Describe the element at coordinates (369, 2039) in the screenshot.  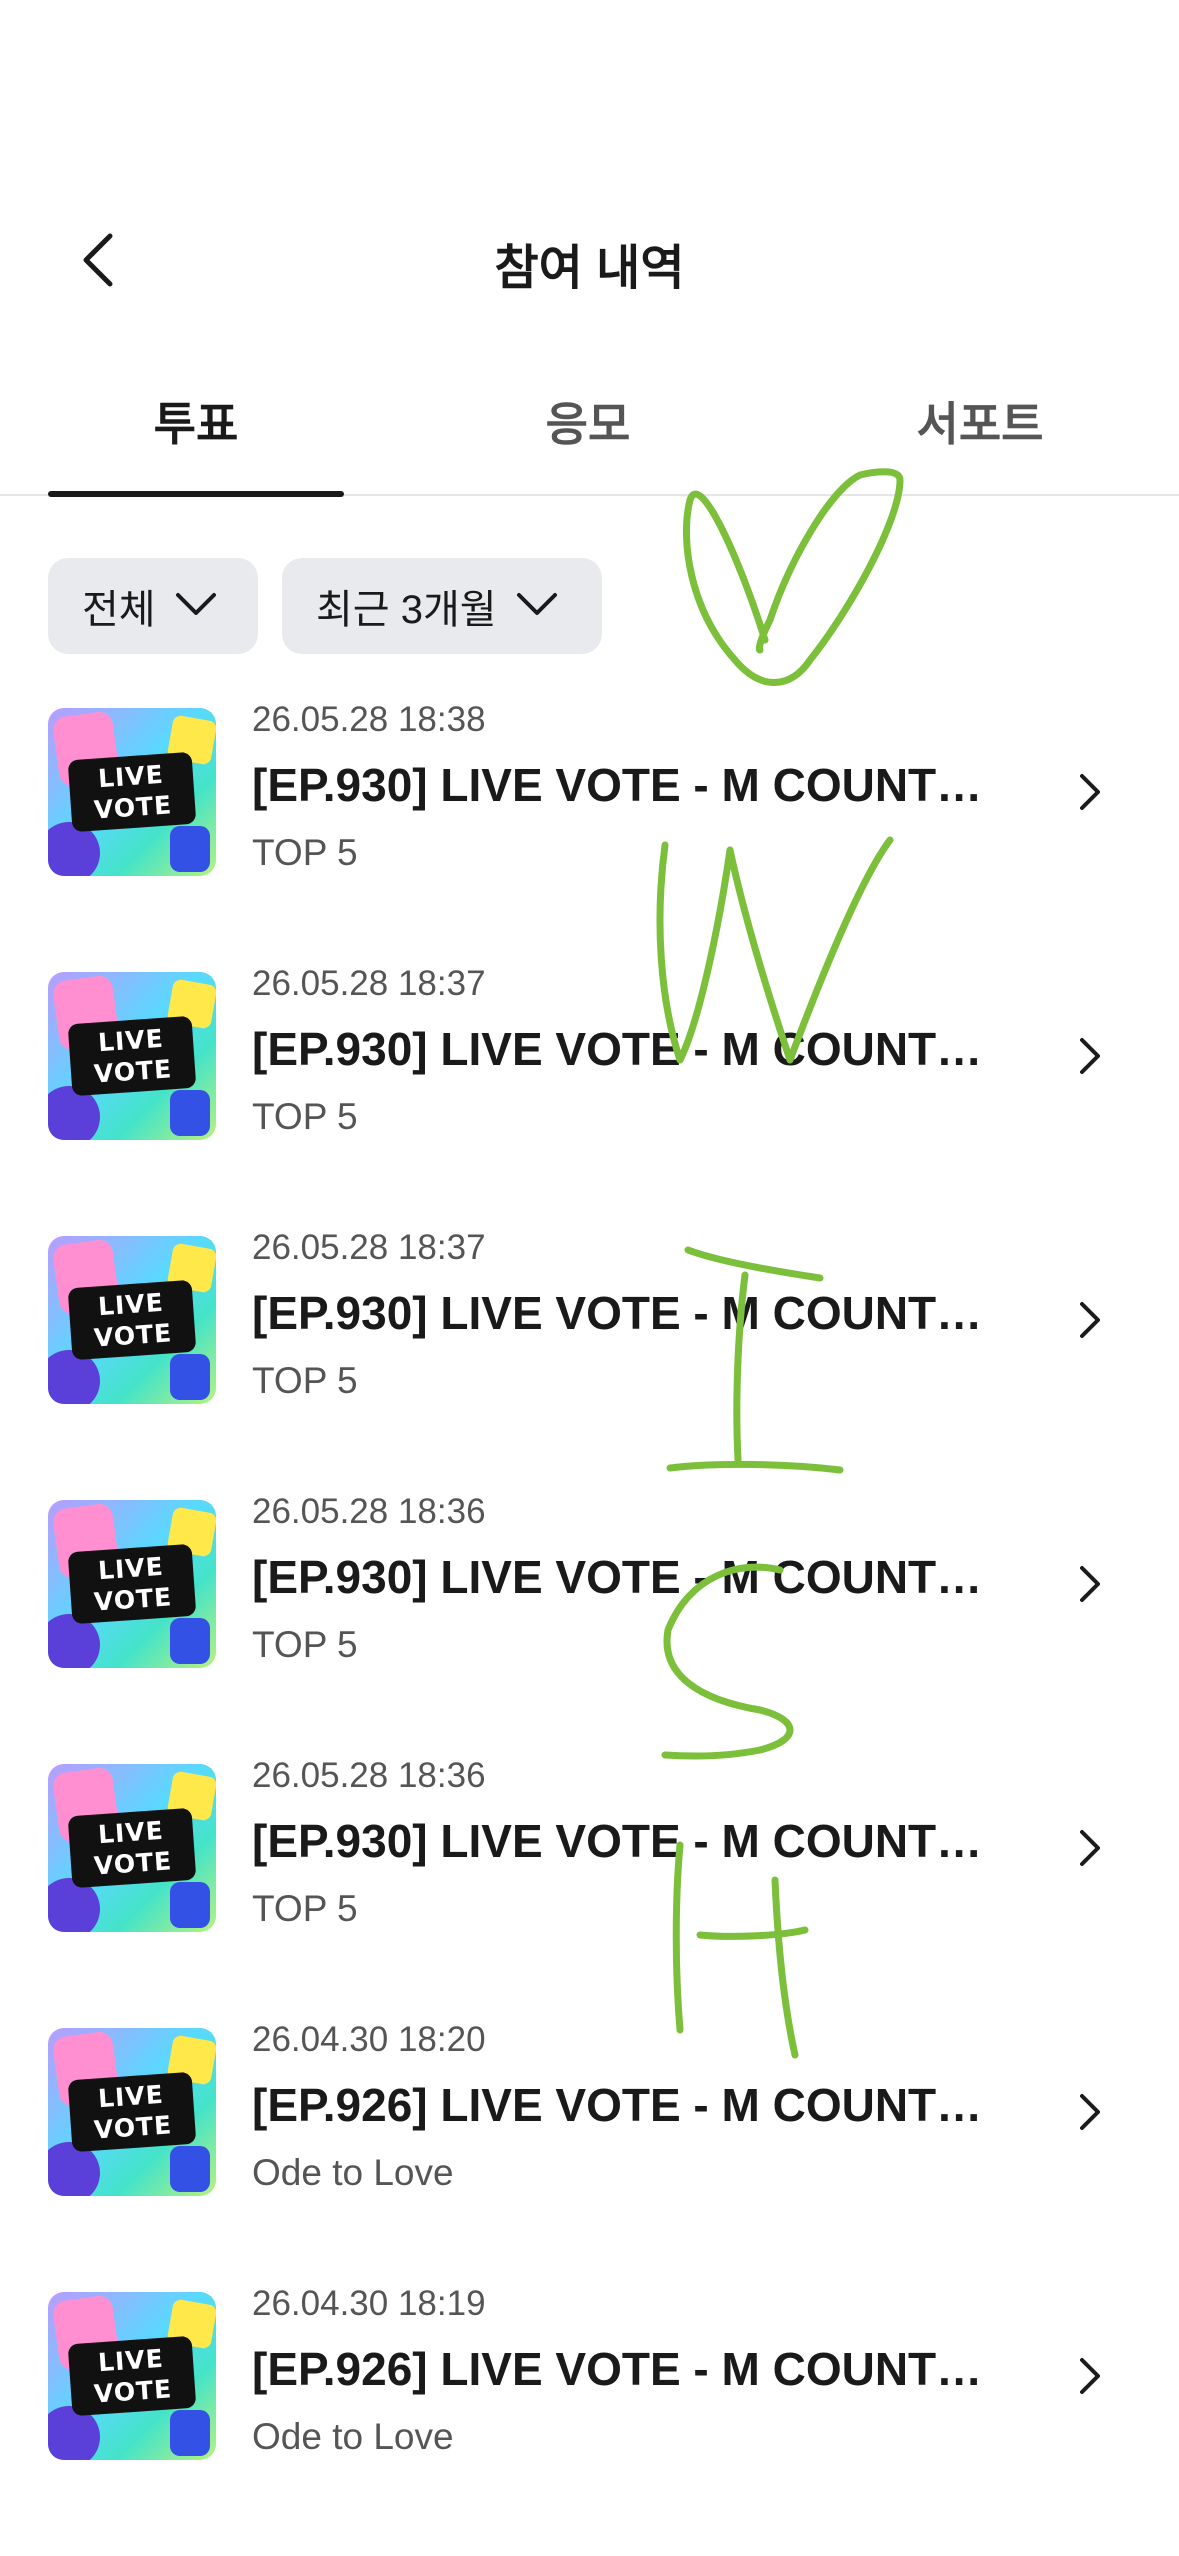
I see `item-date: 26.04.30 18:20` at that location.